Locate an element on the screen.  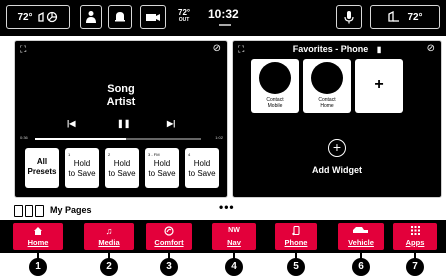
notification-button is located at coordinates (120, 17).